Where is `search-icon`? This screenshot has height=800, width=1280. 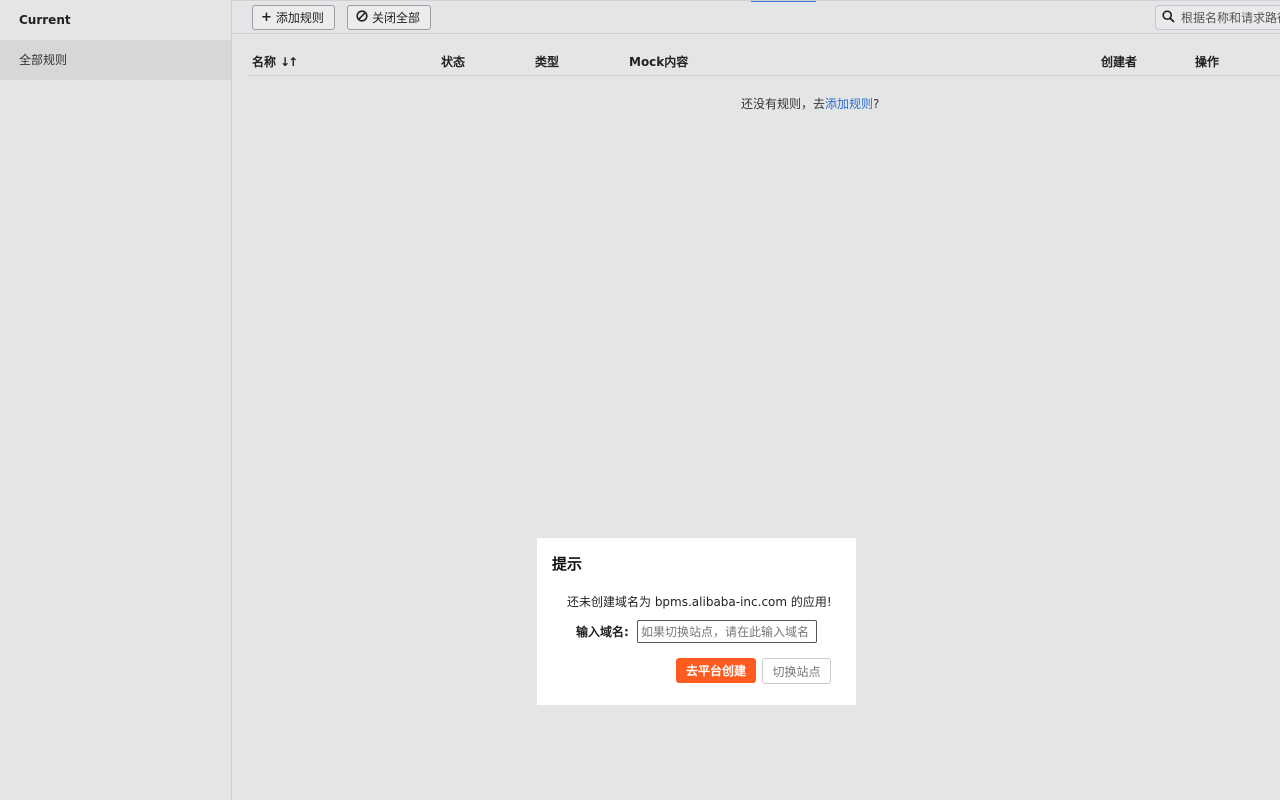 search-icon is located at coordinates (1168, 17).